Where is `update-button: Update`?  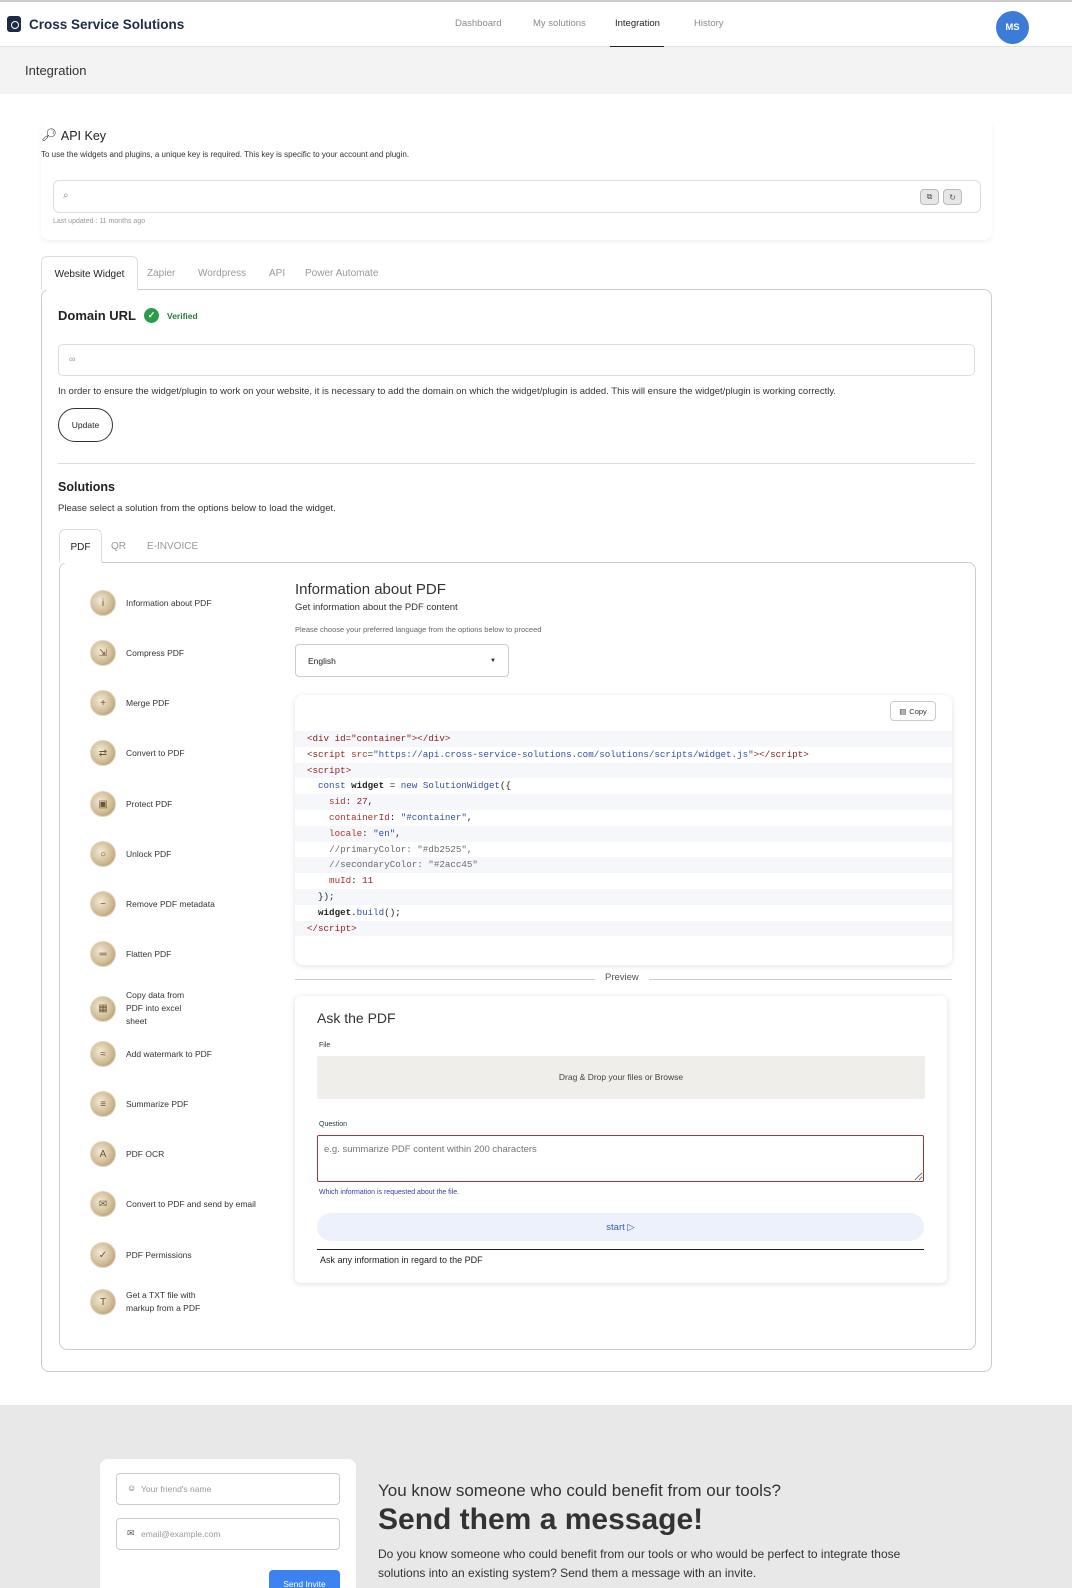
update-button: Update is located at coordinates (85, 425).